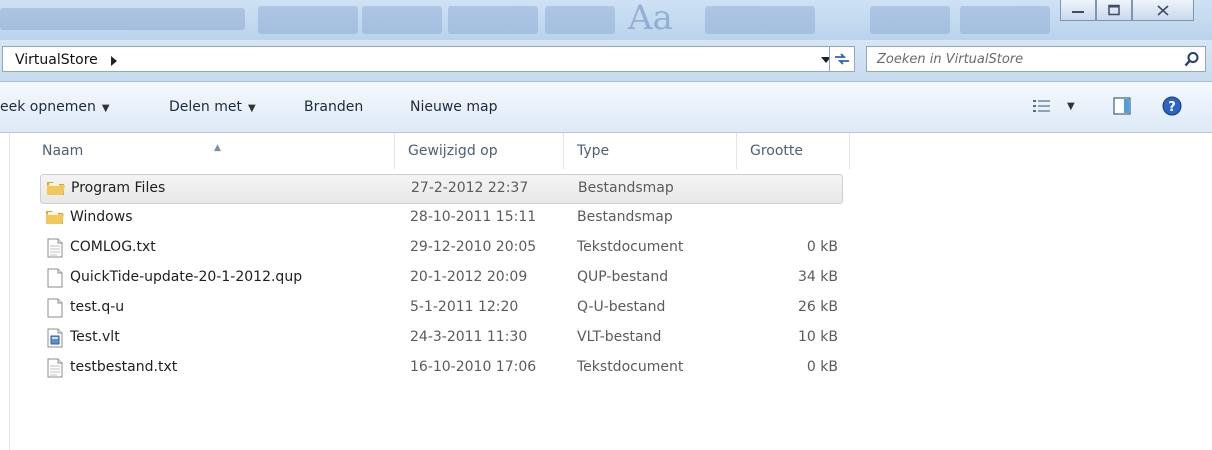 The height and width of the screenshot is (450, 1212). What do you see at coordinates (950, 59) in the screenshot?
I see `search-input: Zoeken in VirtualStore` at bounding box center [950, 59].